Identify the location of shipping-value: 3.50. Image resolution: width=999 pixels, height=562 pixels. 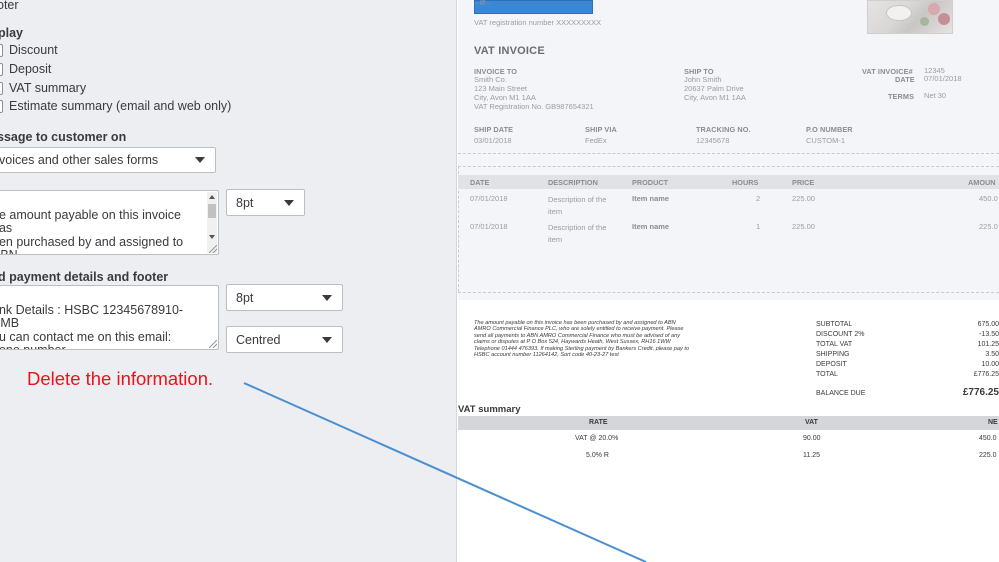
(992, 354).